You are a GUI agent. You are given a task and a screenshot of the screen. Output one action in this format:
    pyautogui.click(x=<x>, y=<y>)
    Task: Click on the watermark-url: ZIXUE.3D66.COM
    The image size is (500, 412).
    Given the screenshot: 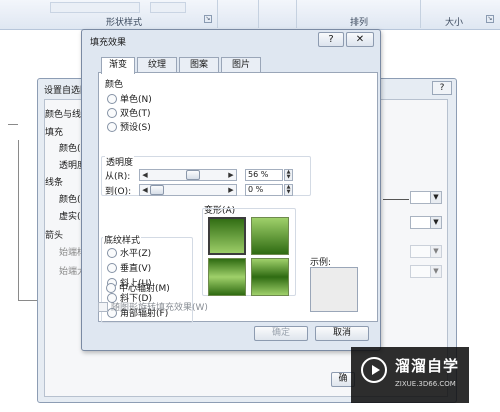 What is the action you would take?
    pyautogui.click(x=425, y=384)
    